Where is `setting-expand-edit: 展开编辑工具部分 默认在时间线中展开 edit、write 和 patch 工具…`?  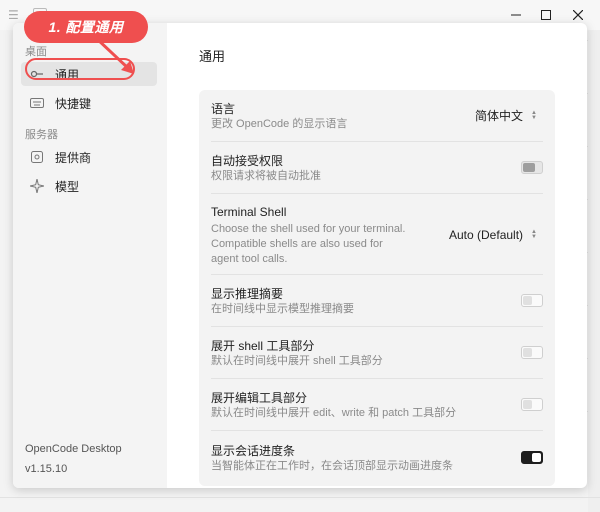 setting-expand-edit: 展开编辑工具部分 默认在时间线中展开 edit、write 和 patch 工具… is located at coordinates (377, 405).